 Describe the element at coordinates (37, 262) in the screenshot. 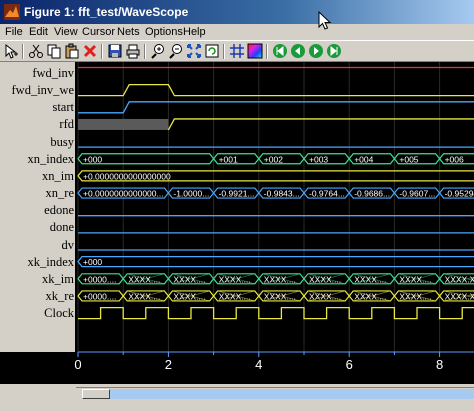

I see `signal-label: xk_index` at that location.